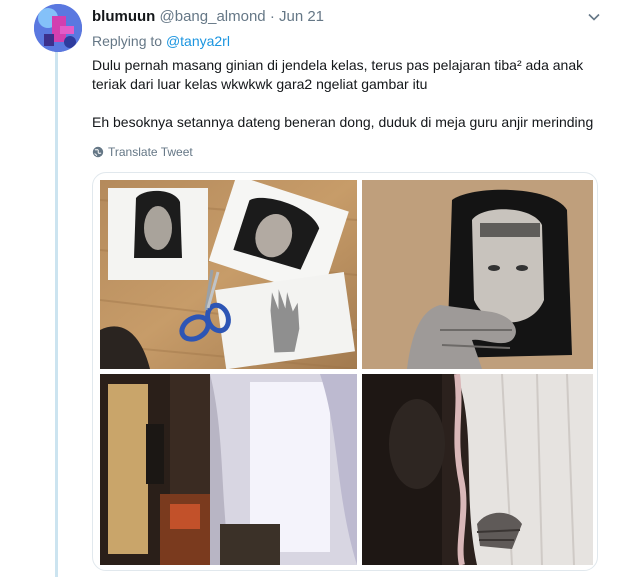 This screenshot has width=631, height=577. I want to click on chevron-down-icon, so click(594, 17).